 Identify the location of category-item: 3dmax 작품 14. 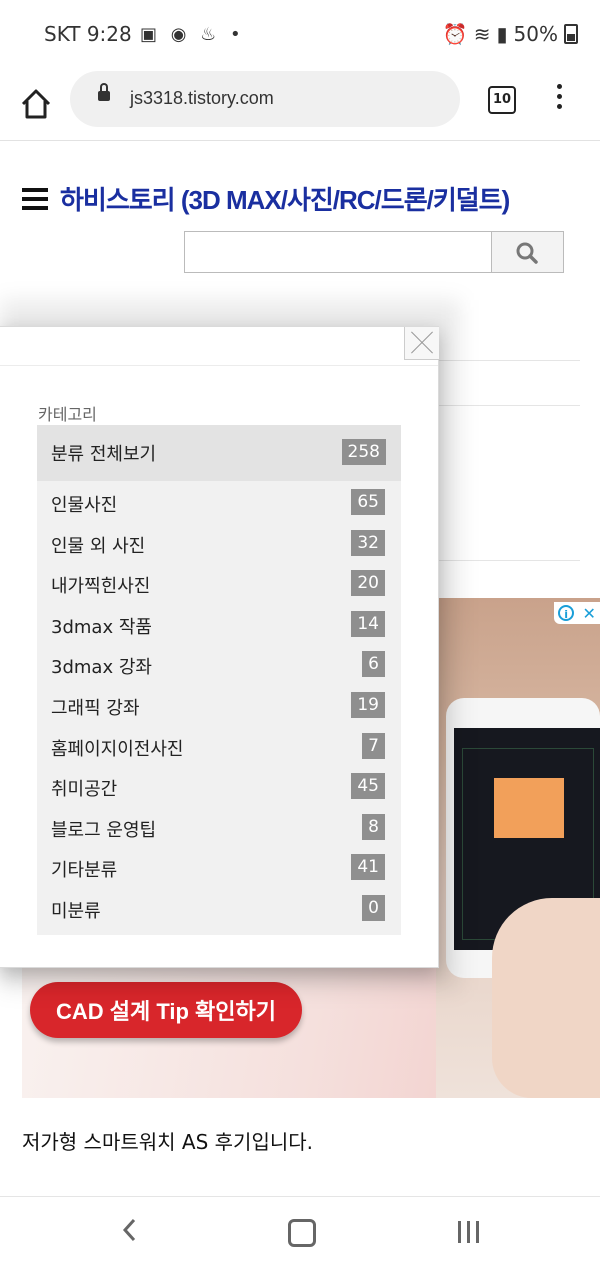
(219, 624).